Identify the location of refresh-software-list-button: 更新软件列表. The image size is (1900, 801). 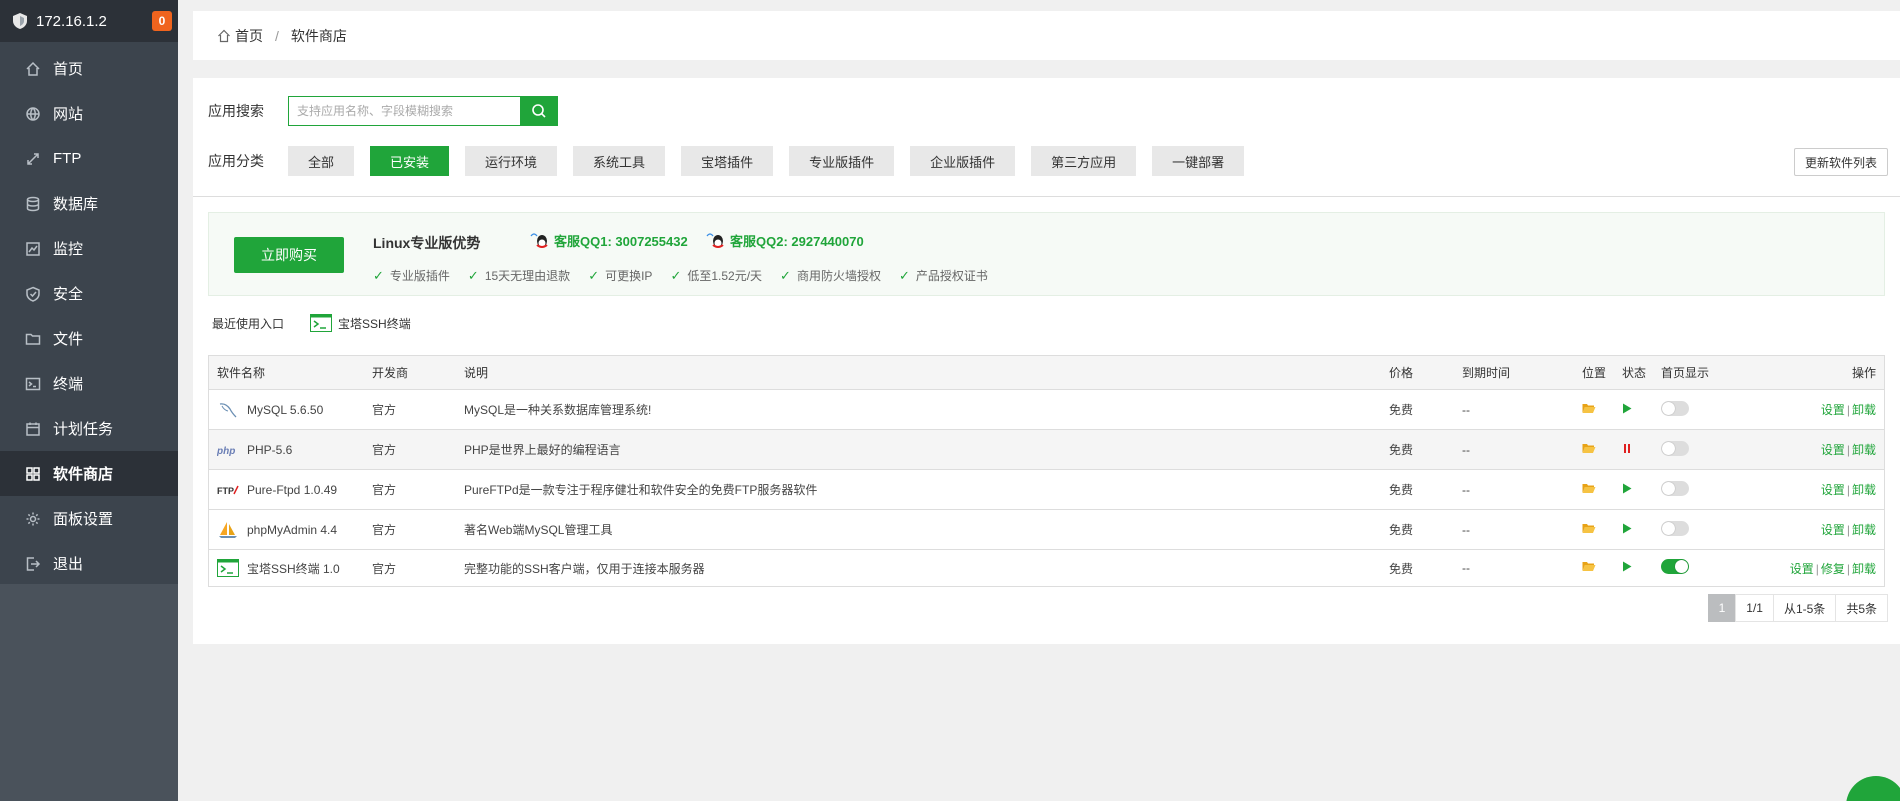
(1840, 162).